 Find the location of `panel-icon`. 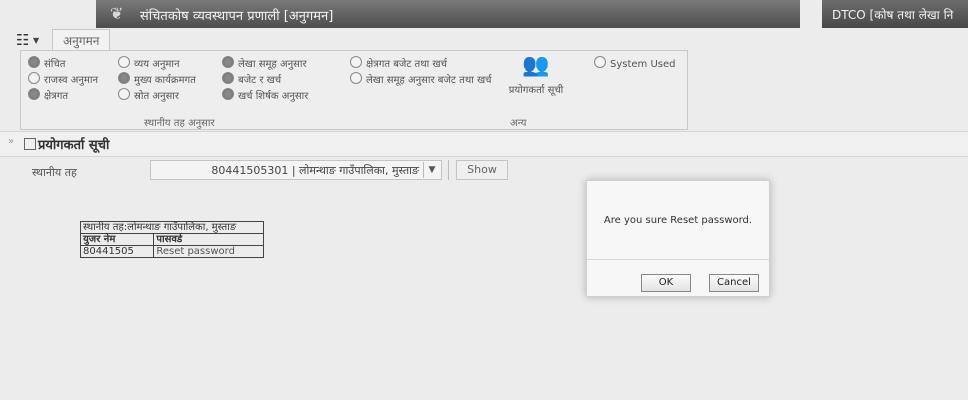

panel-icon is located at coordinates (30, 144).